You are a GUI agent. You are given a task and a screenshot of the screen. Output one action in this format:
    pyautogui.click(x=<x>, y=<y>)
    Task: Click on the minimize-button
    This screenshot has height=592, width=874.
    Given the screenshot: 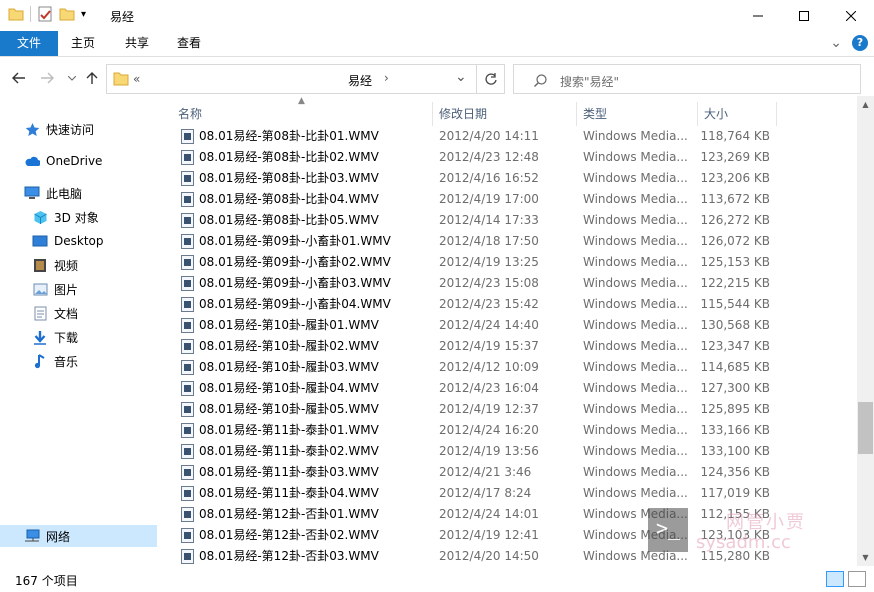 What is the action you would take?
    pyautogui.click(x=758, y=15)
    